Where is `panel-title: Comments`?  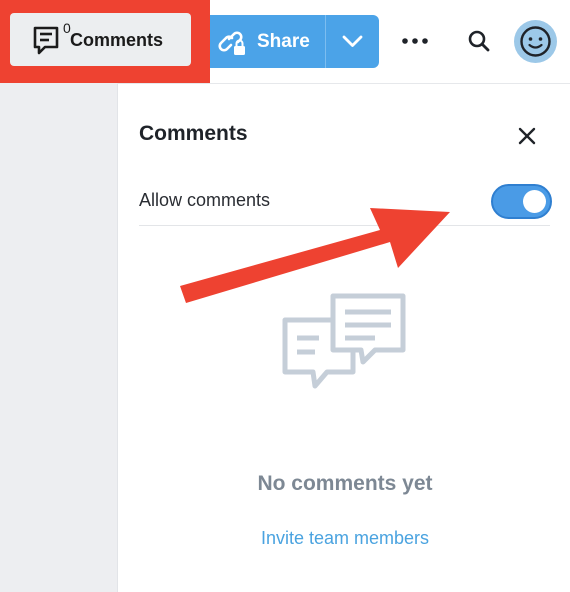
panel-title: Comments is located at coordinates (193, 133).